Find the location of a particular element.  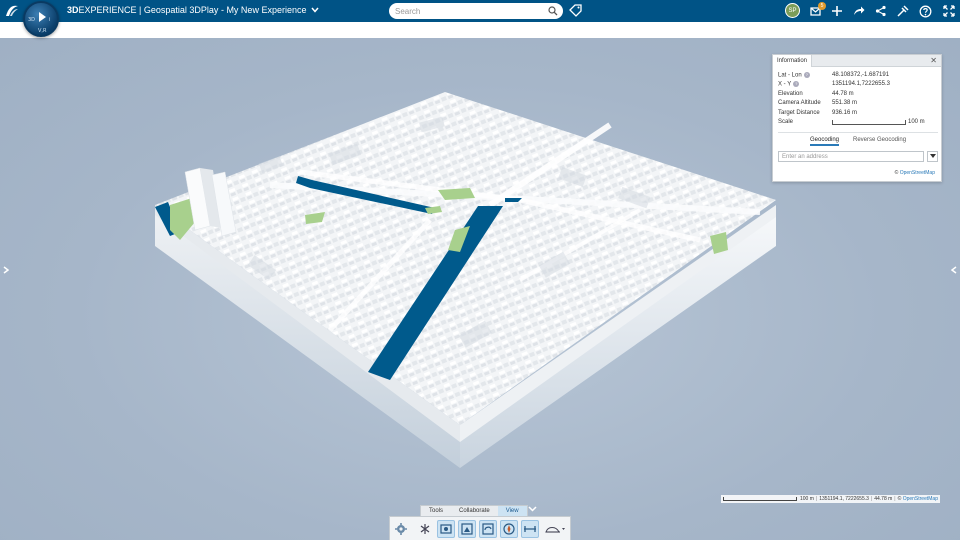

lat-lon-value: 48.108372,-1.687191 is located at coordinates (861, 75).